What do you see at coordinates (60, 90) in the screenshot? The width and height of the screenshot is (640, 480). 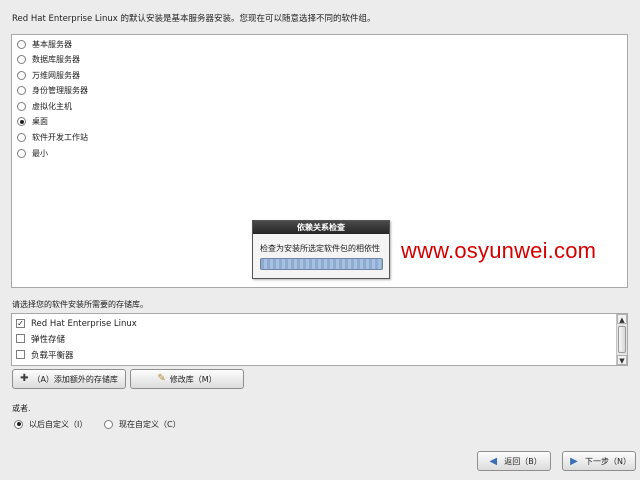 I see `group-option-label: 身份管理服务器` at bounding box center [60, 90].